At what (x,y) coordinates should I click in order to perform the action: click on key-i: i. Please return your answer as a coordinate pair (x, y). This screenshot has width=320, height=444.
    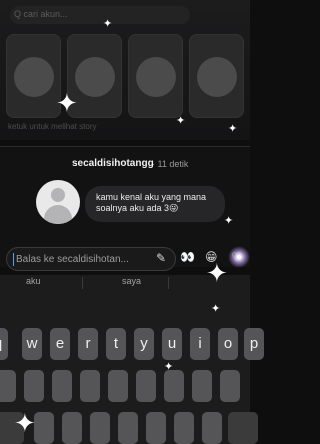
    Looking at the image, I should click on (200, 344).